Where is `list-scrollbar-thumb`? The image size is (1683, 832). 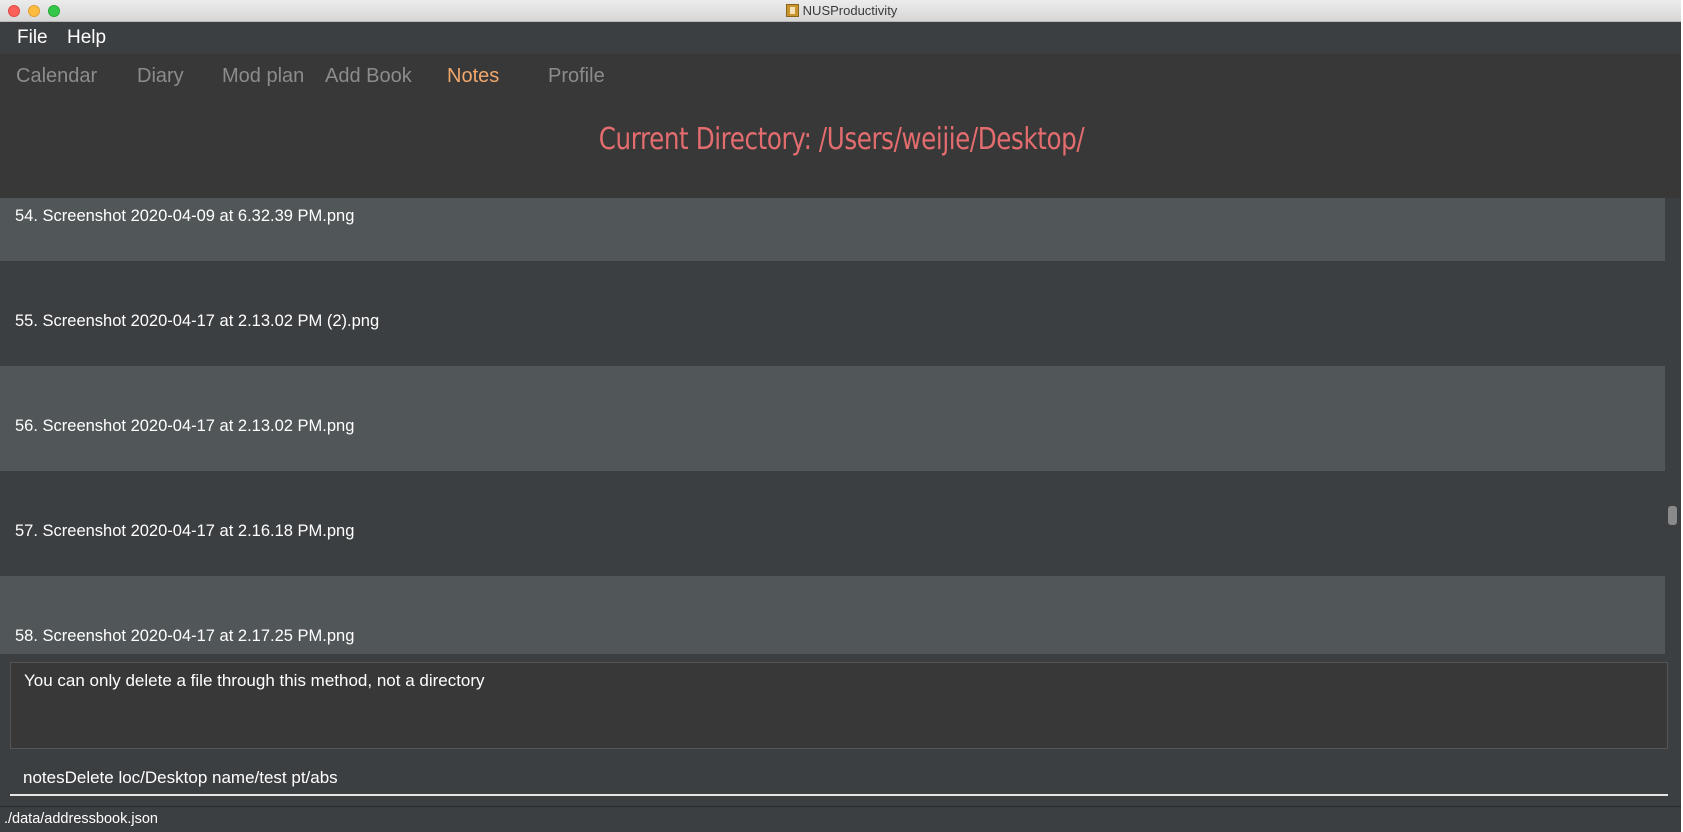
list-scrollbar-thumb is located at coordinates (1672, 515).